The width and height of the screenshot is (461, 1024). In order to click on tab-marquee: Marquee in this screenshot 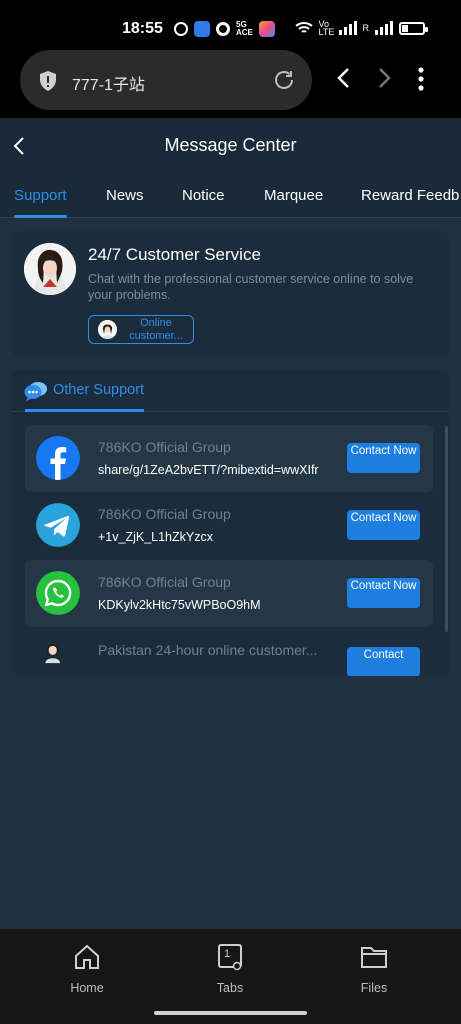, I will do `click(293, 195)`.